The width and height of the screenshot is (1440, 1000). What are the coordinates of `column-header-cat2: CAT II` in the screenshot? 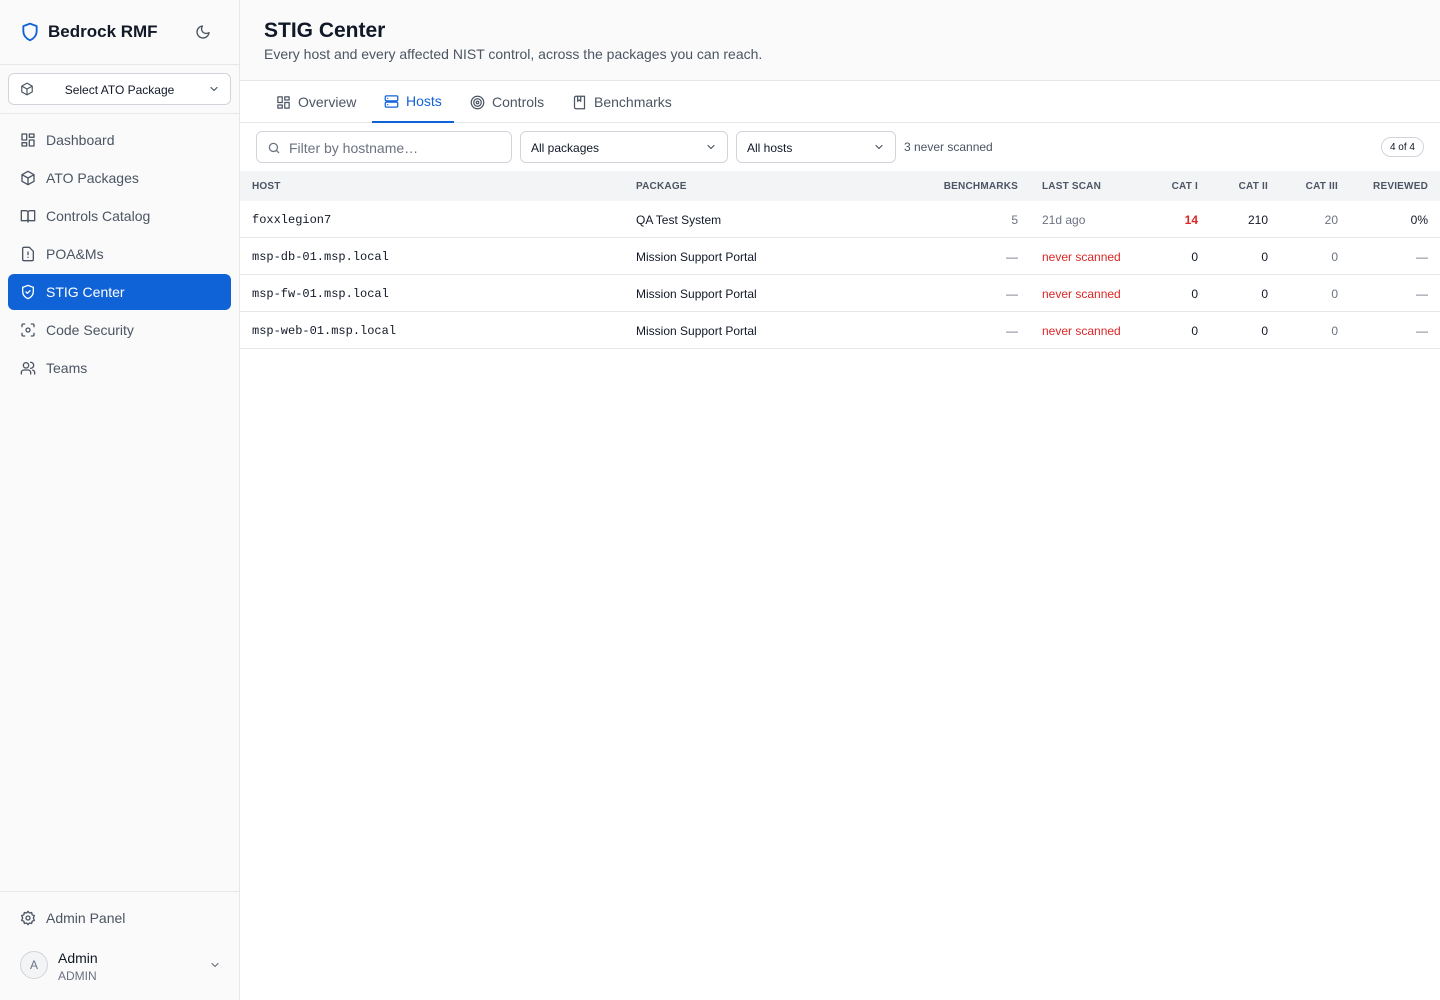 It's located at (1253, 186).